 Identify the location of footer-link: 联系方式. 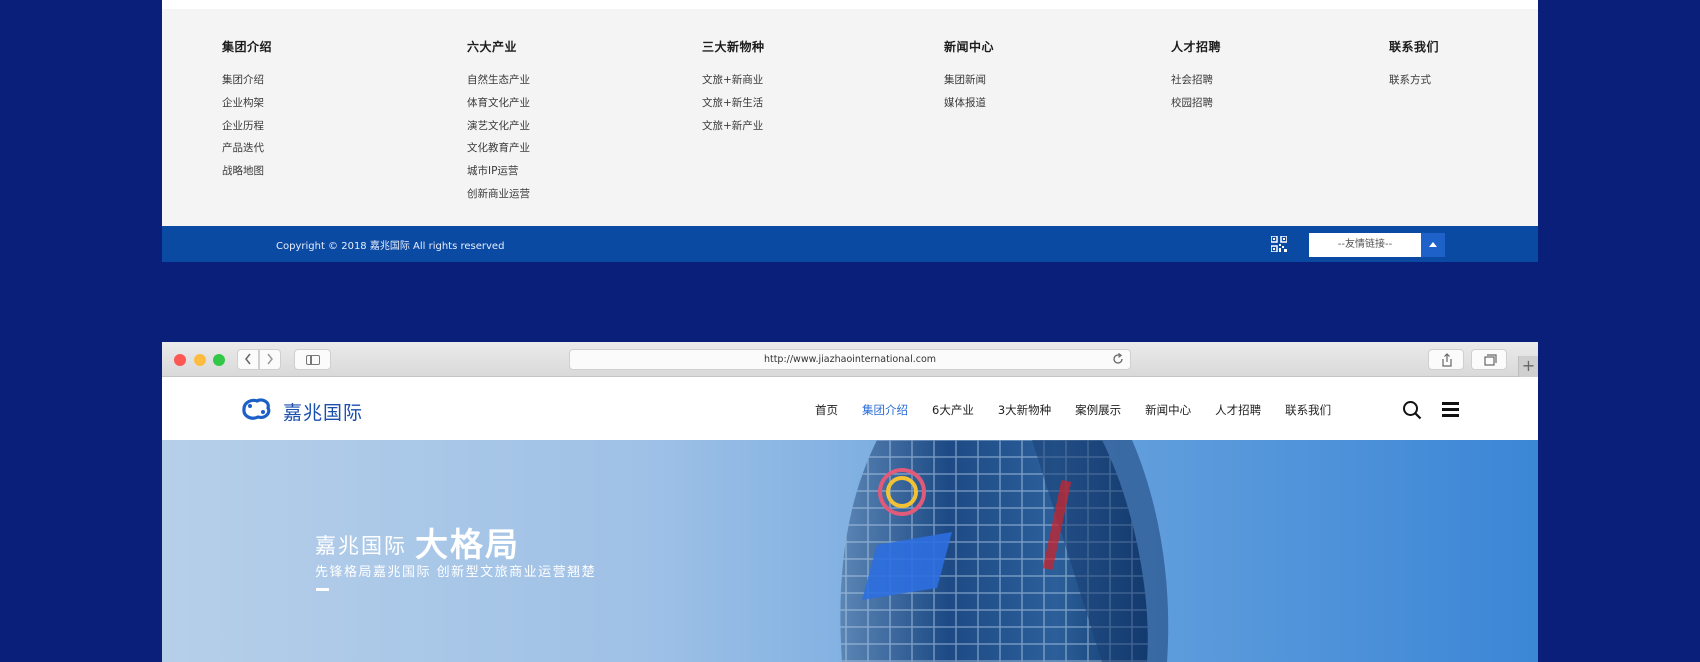
(1414, 80).